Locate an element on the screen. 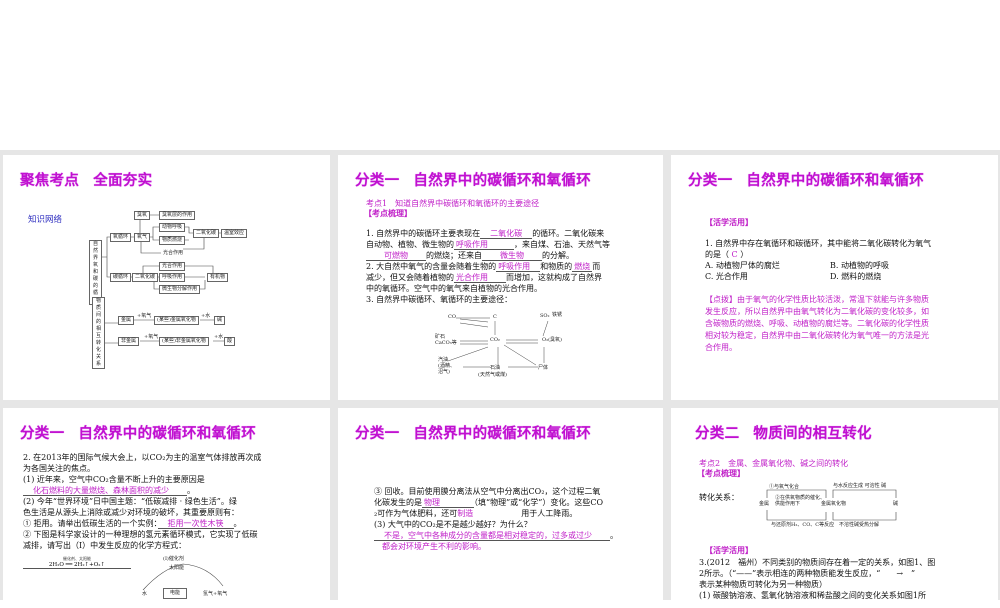 Image resolution: width=1000 pixels, height=608 pixels. diagram-node: ①与氧气化合 is located at coordinates (784, 487).